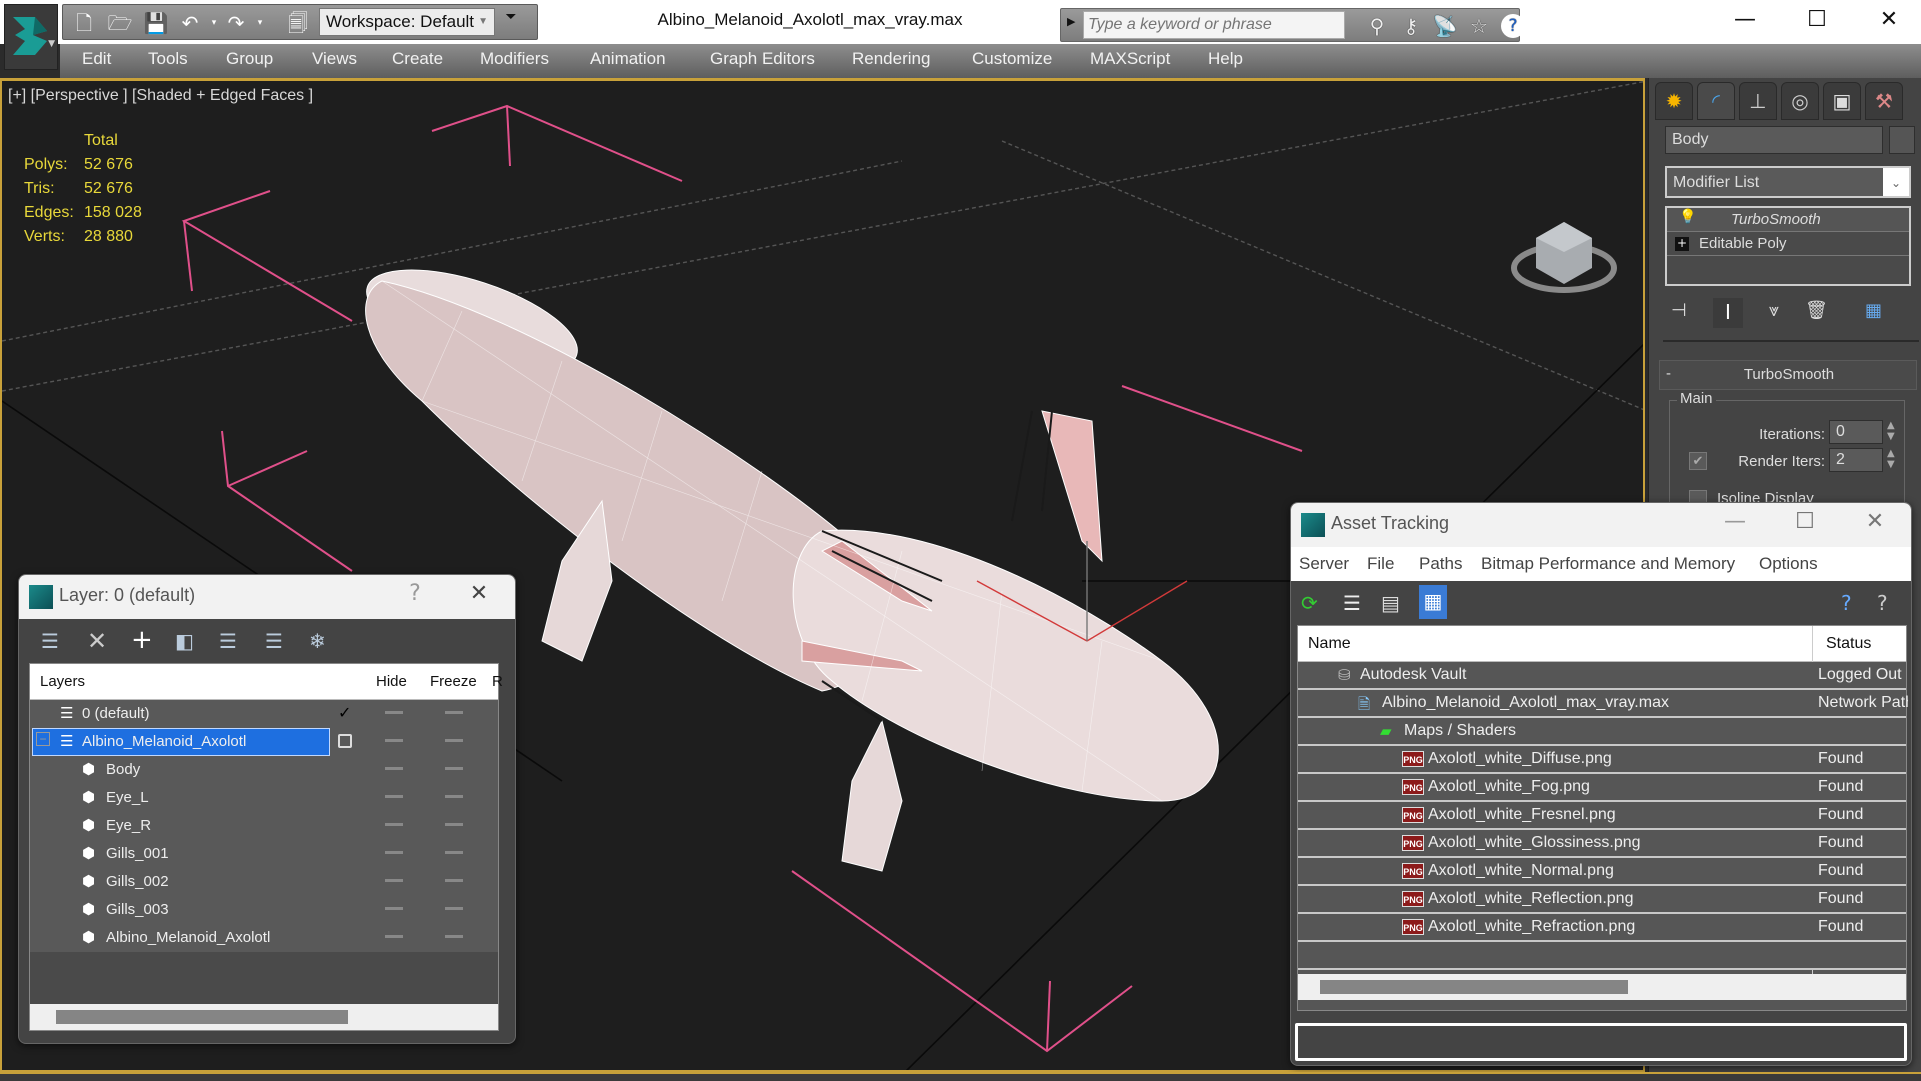 The height and width of the screenshot is (1081, 1921). Describe the element at coordinates (1788, 220) in the screenshot. I see `stack-item-turbosmooth: 💡 TurboSmooth` at that location.